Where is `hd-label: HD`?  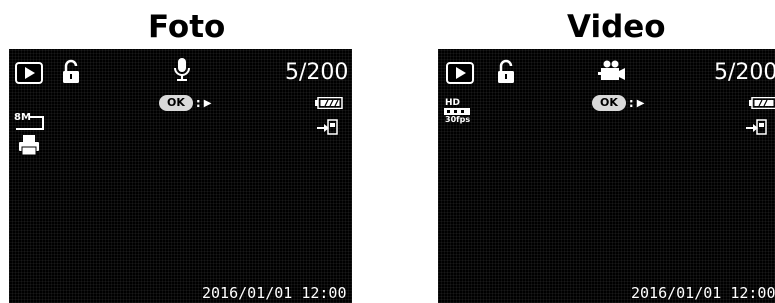
hd-label: HD is located at coordinates (453, 103).